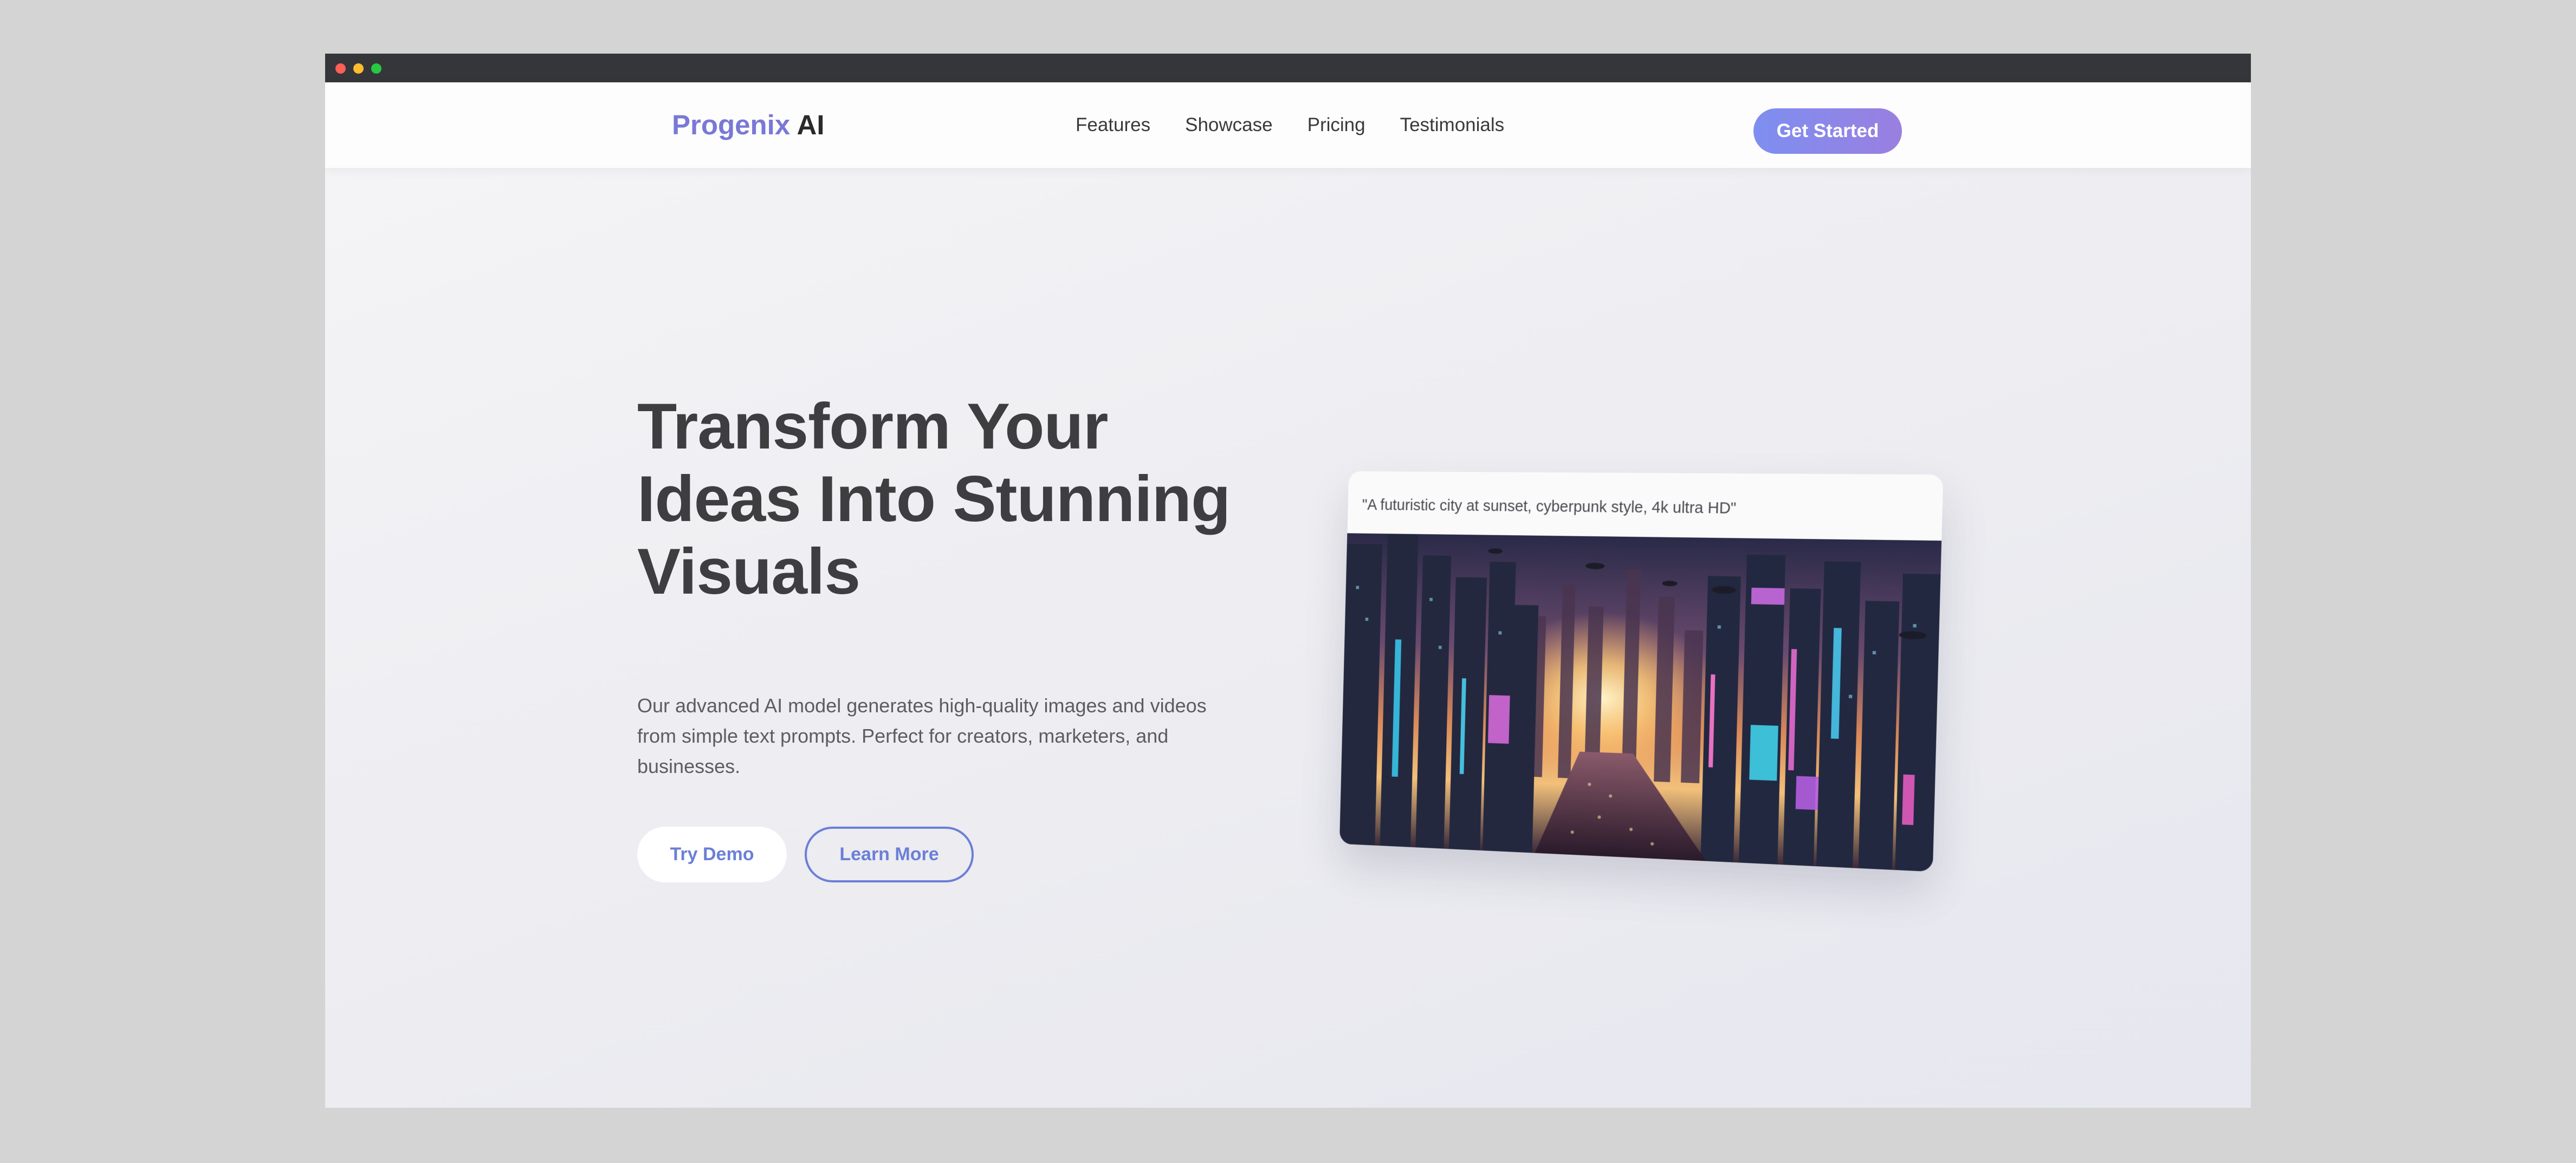 Image resolution: width=2576 pixels, height=1163 pixels. Describe the element at coordinates (340, 68) in the screenshot. I see `close-window-dot` at that location.